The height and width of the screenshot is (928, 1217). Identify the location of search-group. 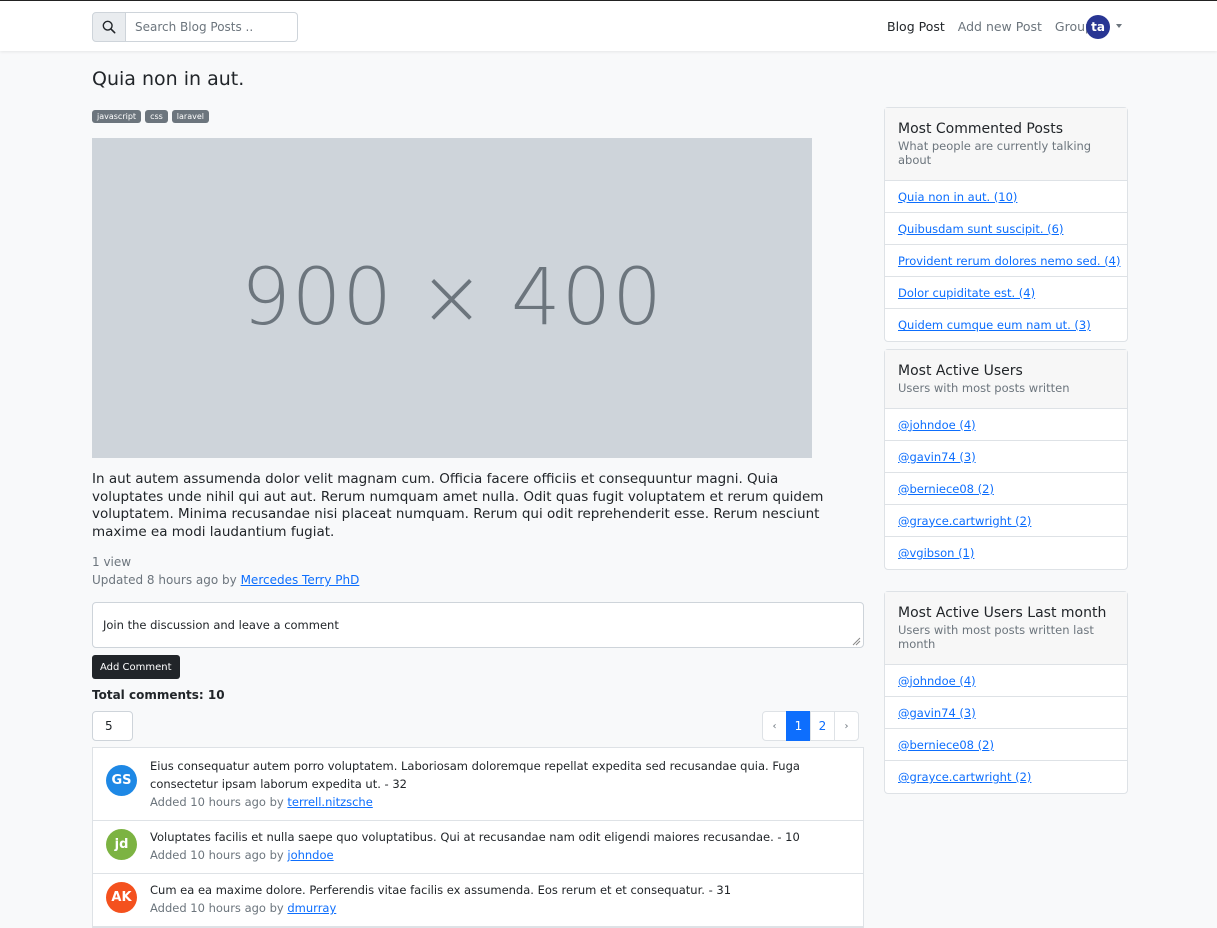
(195, 27).